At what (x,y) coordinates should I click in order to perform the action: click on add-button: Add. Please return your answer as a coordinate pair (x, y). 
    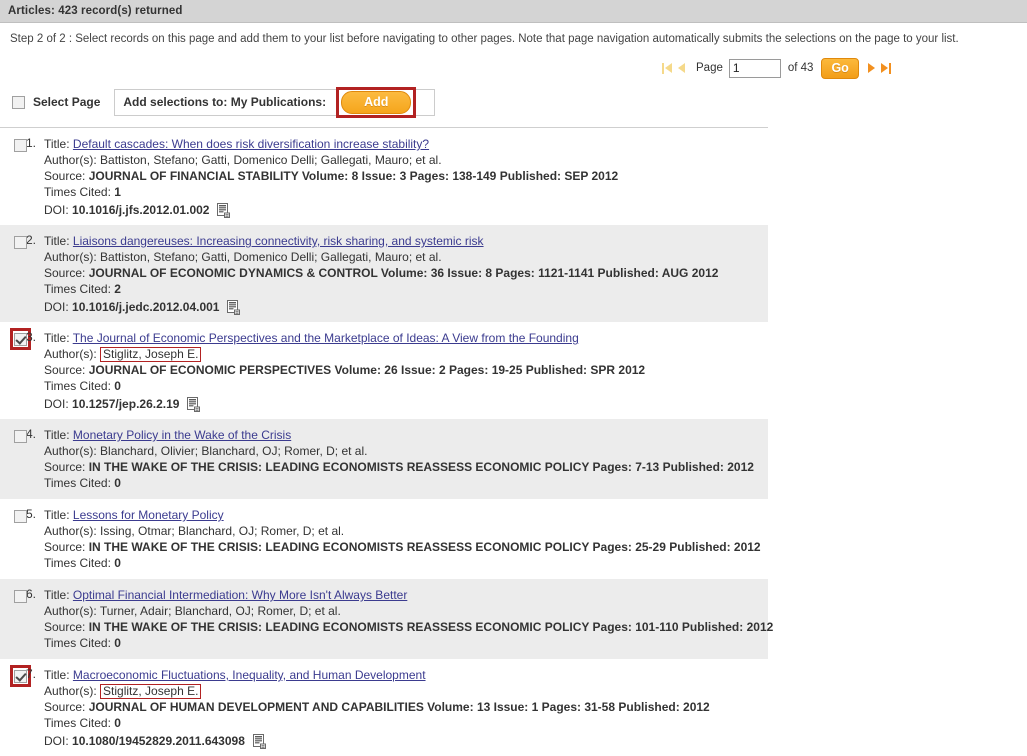
    Looking at the image, I should click on (376, 102).